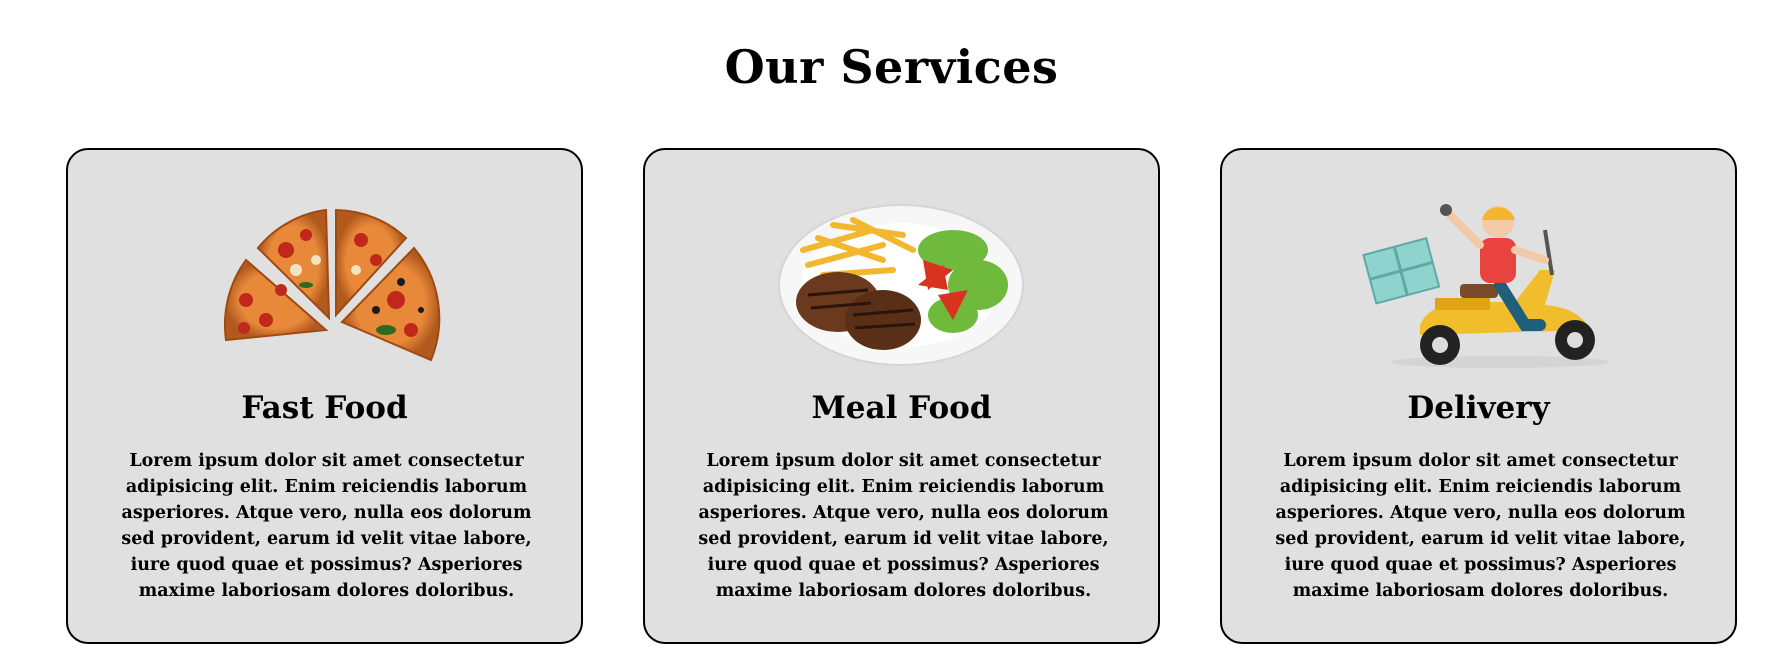 The width and height of the screenshot is (1783, 670). What do you see at coordinates (1478, 408) in the screenshot?
I see `service-title: Delivery` at bounding box center [1478, 408].